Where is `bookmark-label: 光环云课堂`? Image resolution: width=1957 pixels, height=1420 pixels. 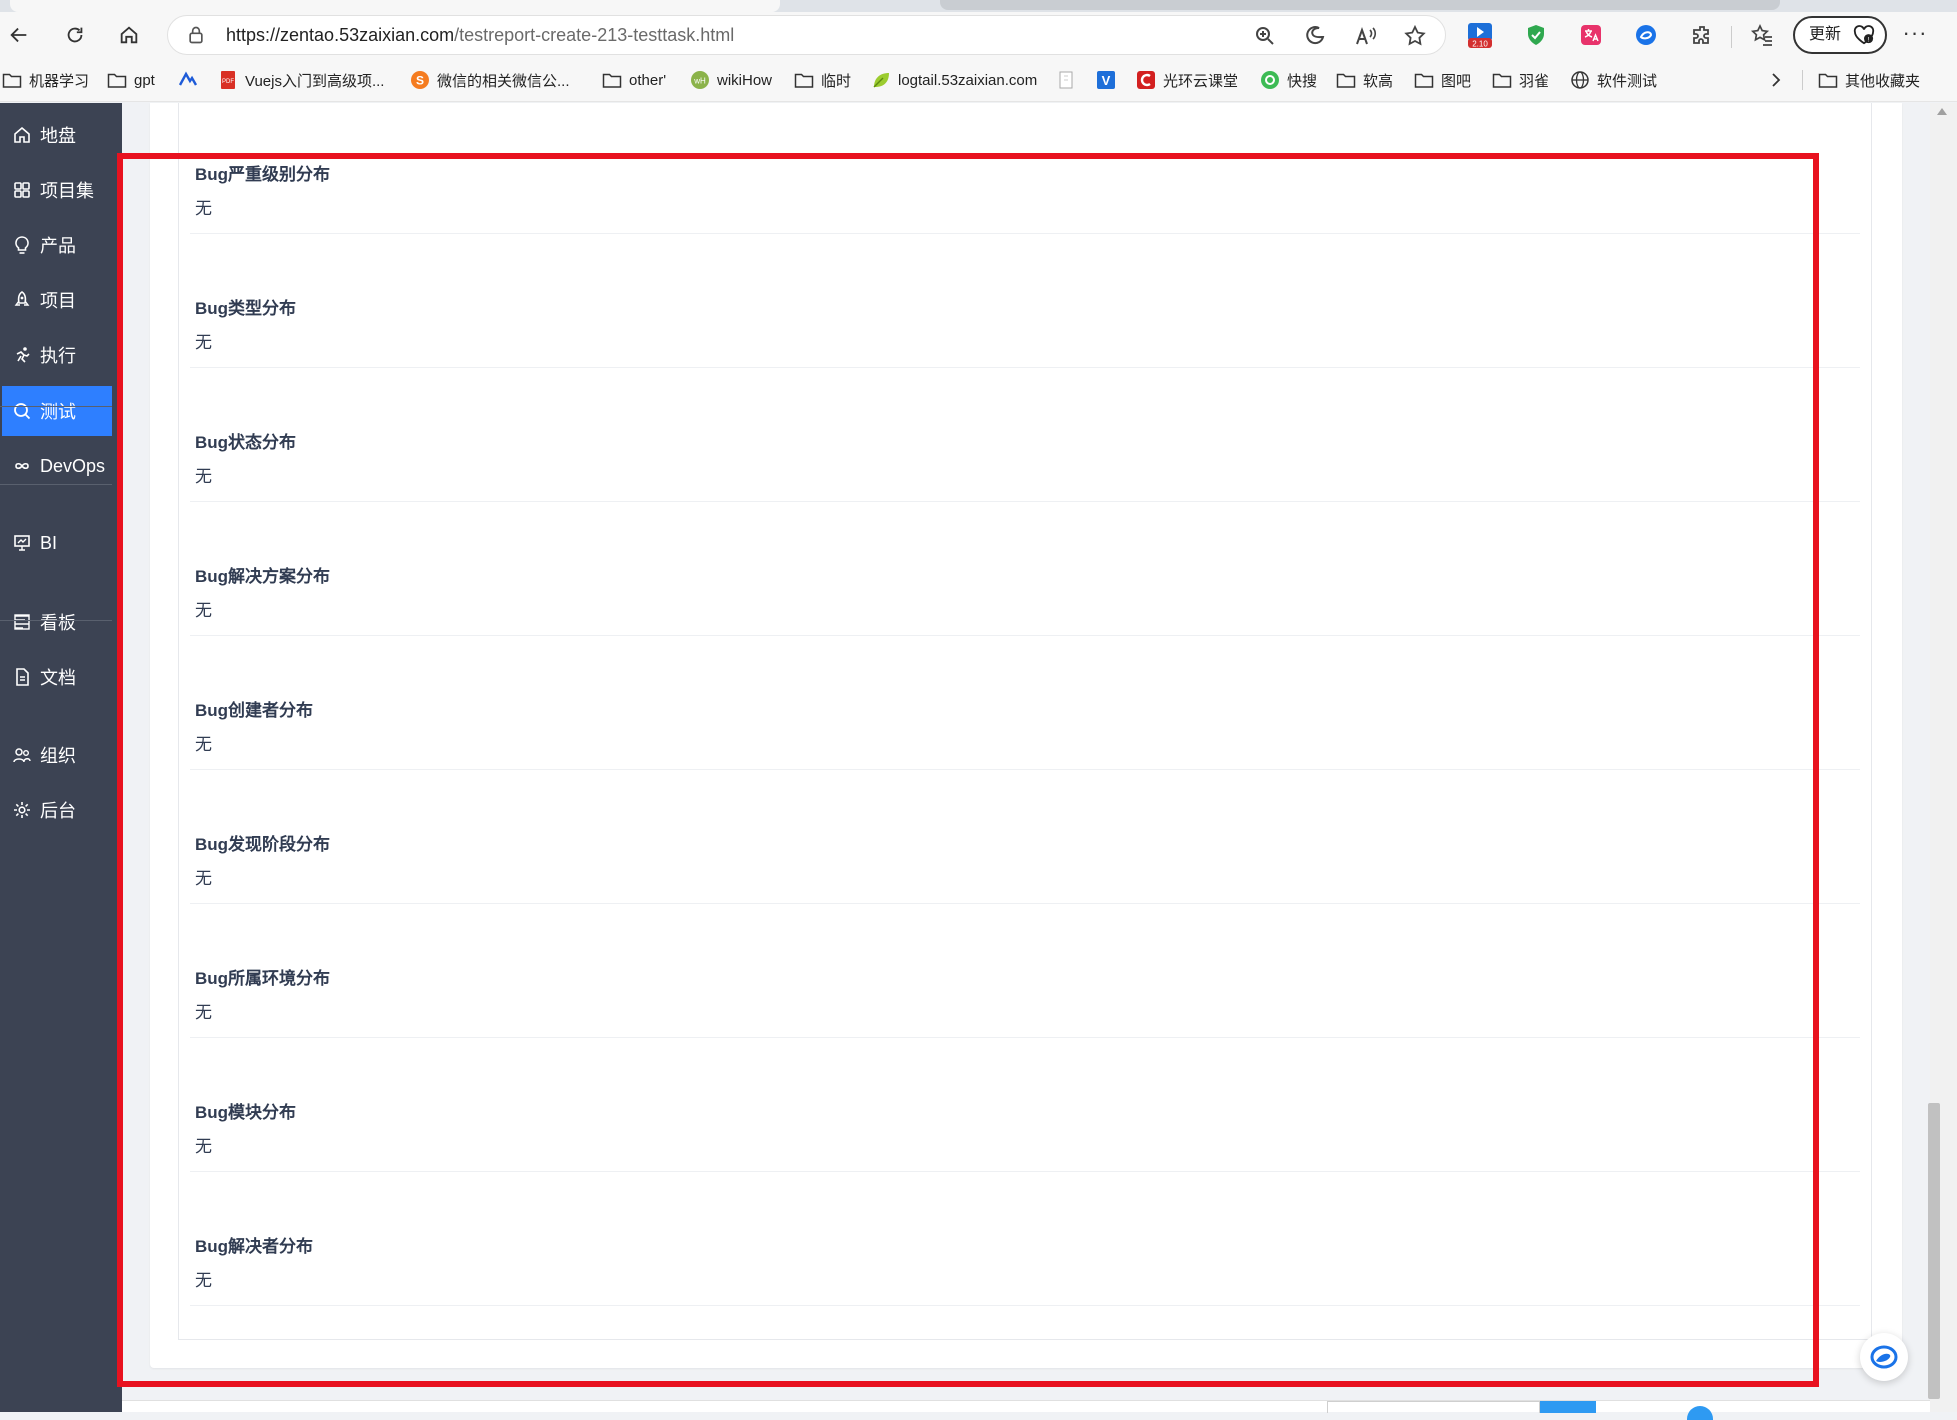 bookmark-label: 光环云课堂 is located at coordinates (1201, 81).